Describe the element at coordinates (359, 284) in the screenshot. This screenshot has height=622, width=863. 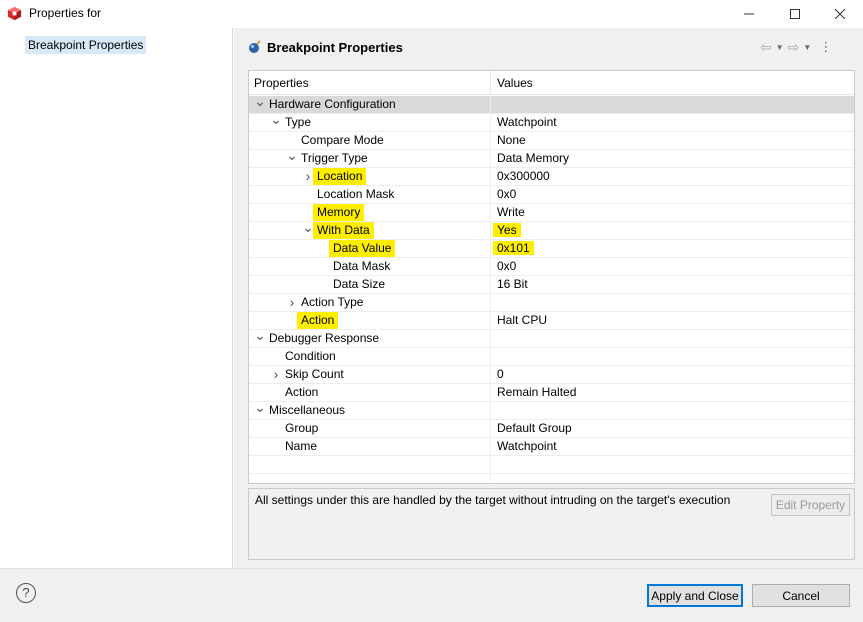
I see `property-label: Data Size` at that location.